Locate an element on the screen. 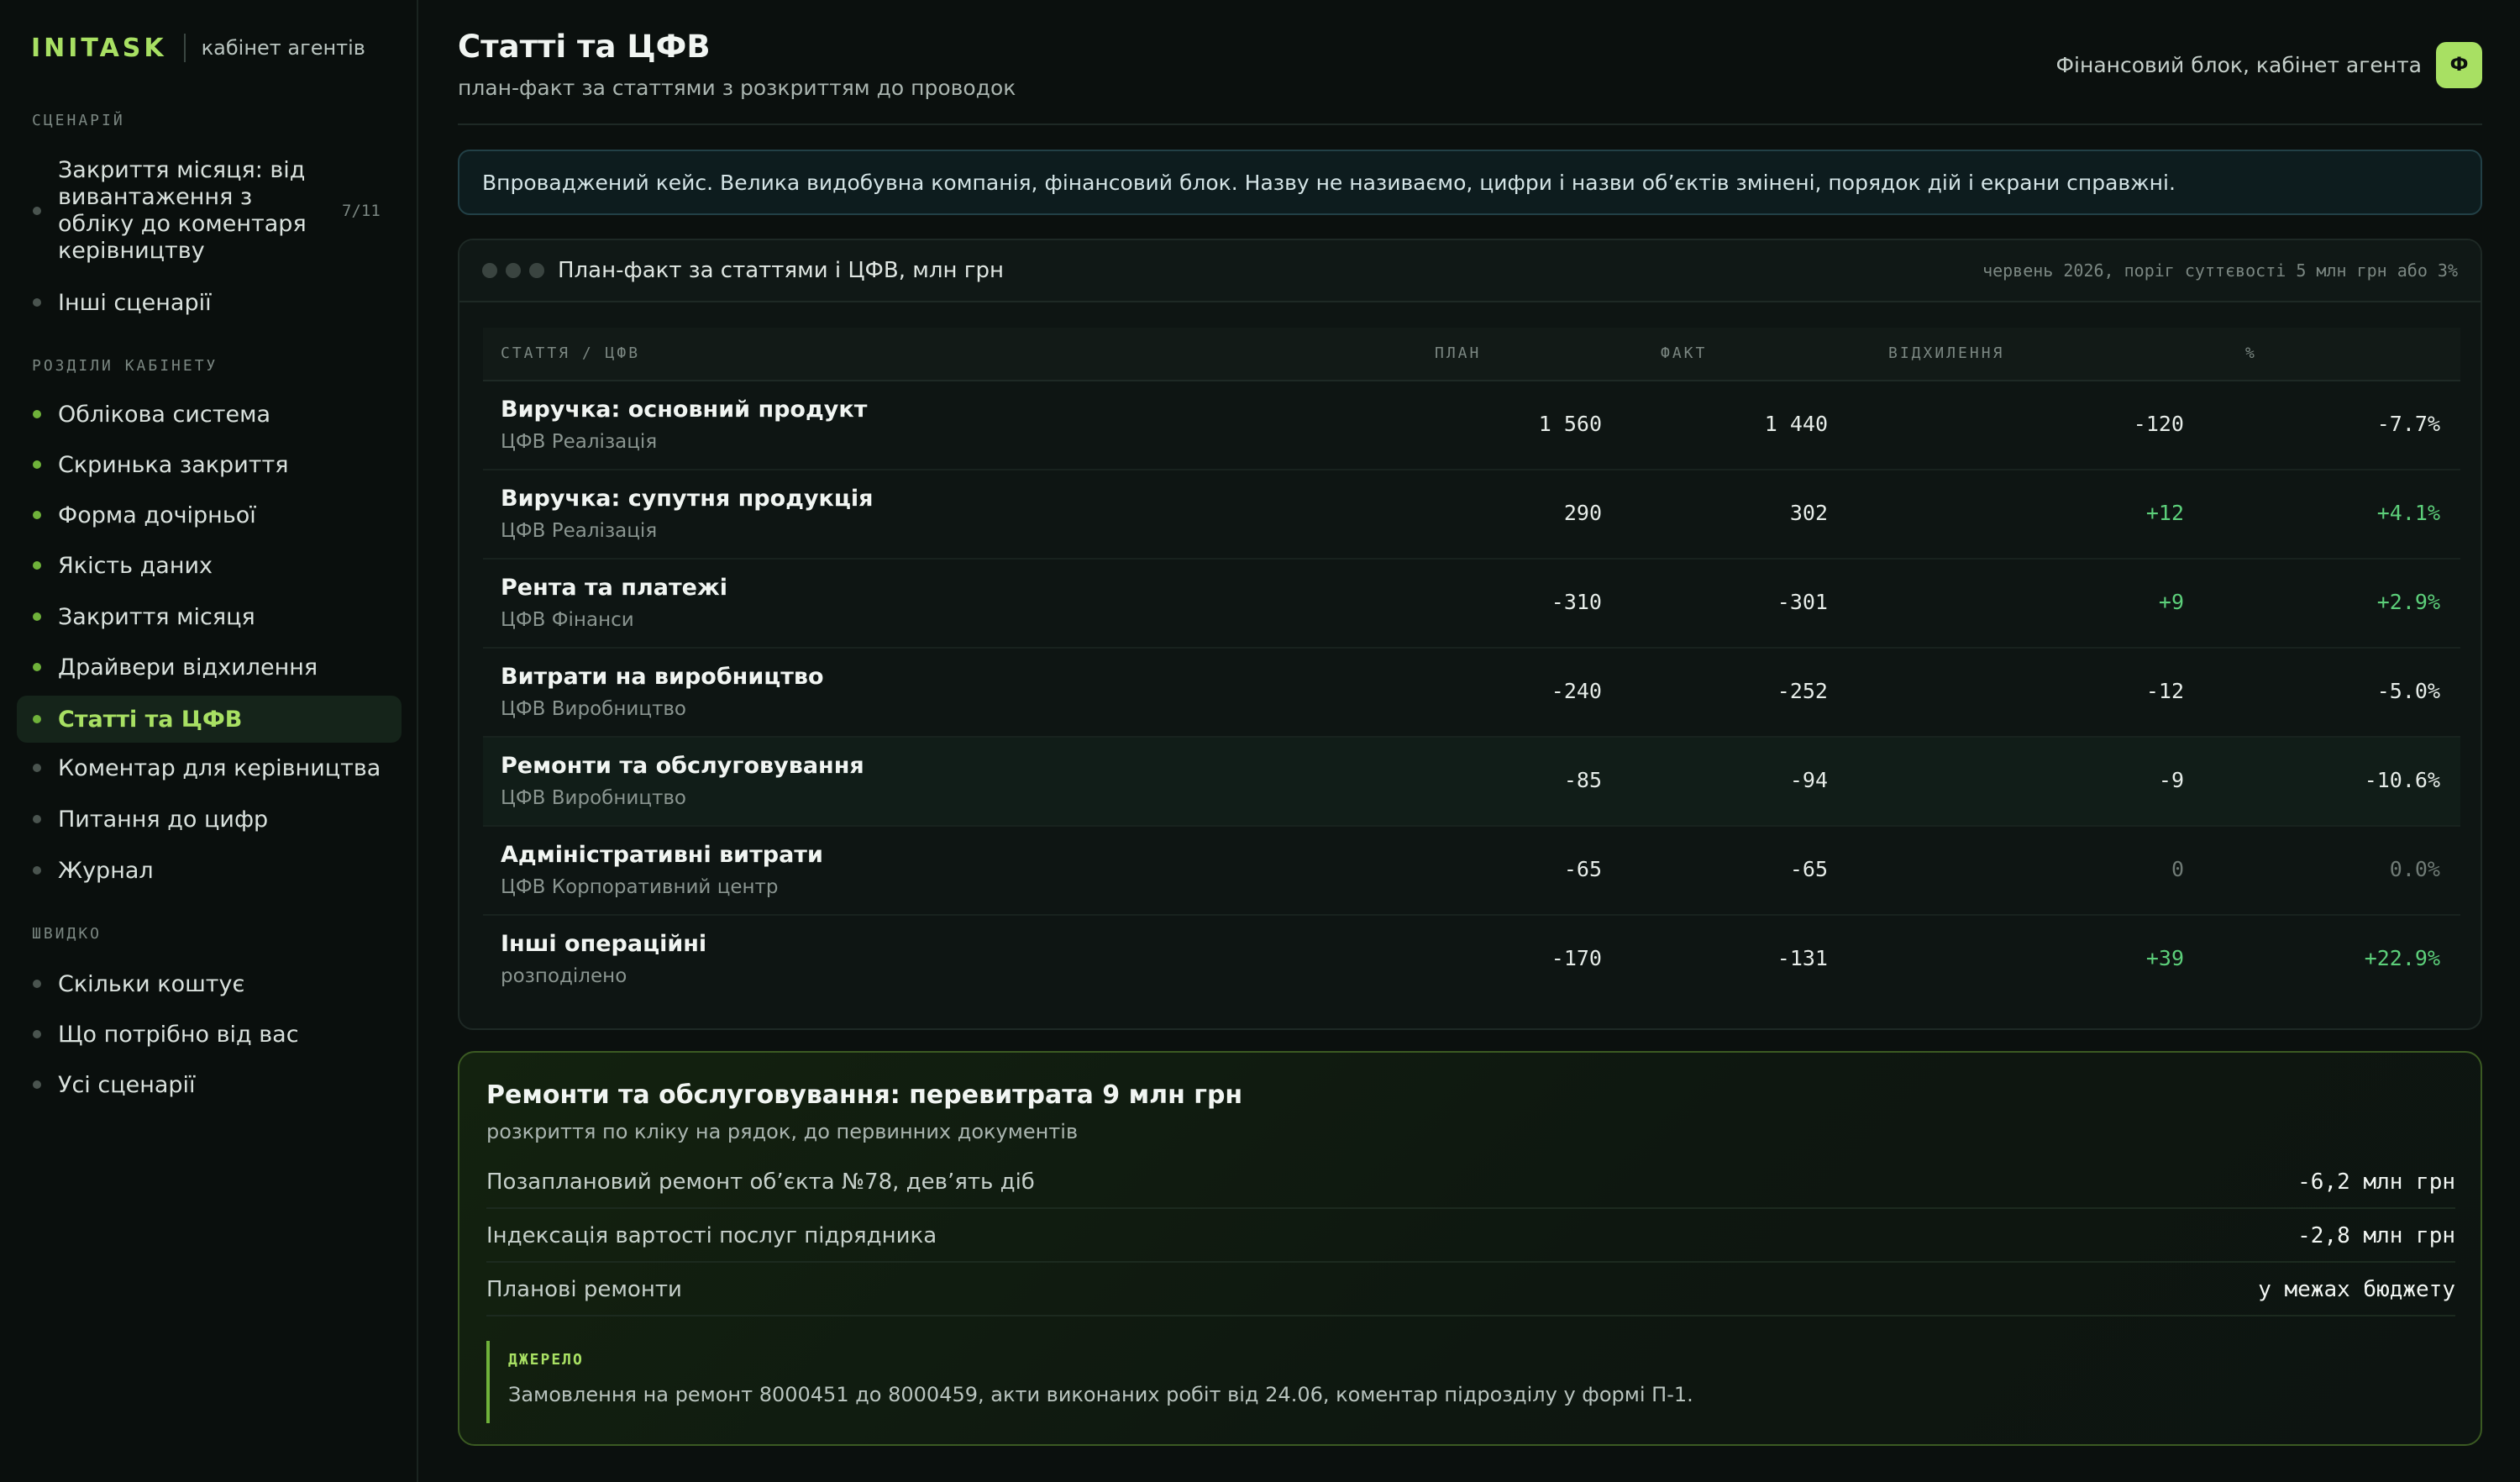 The height and width of the screenshot is (1482, 2520). row-percent: +22.9% is located at coordinates (2402, 958).